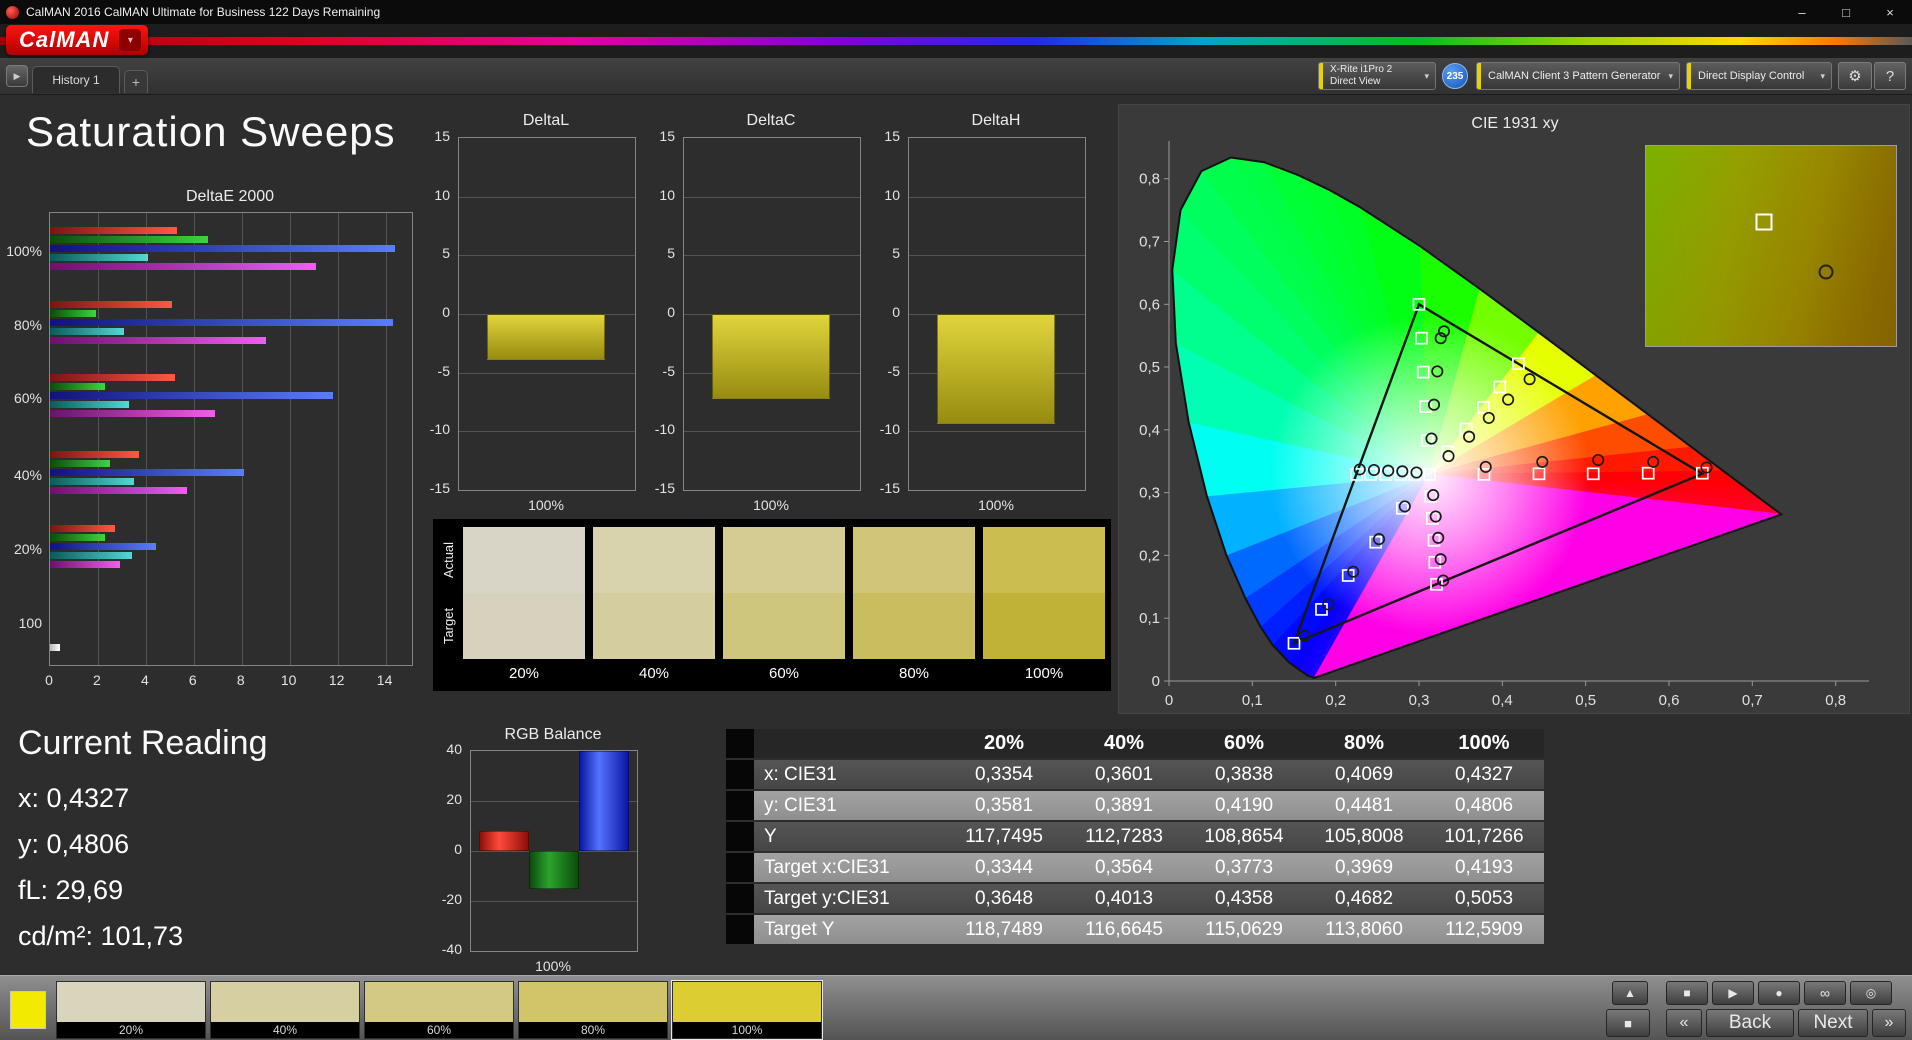 This screenshot has height=1040, width=1912. Describe the element at coordinates (1802, 12) in the screenshot. I see `minimize-button: –` at that location.